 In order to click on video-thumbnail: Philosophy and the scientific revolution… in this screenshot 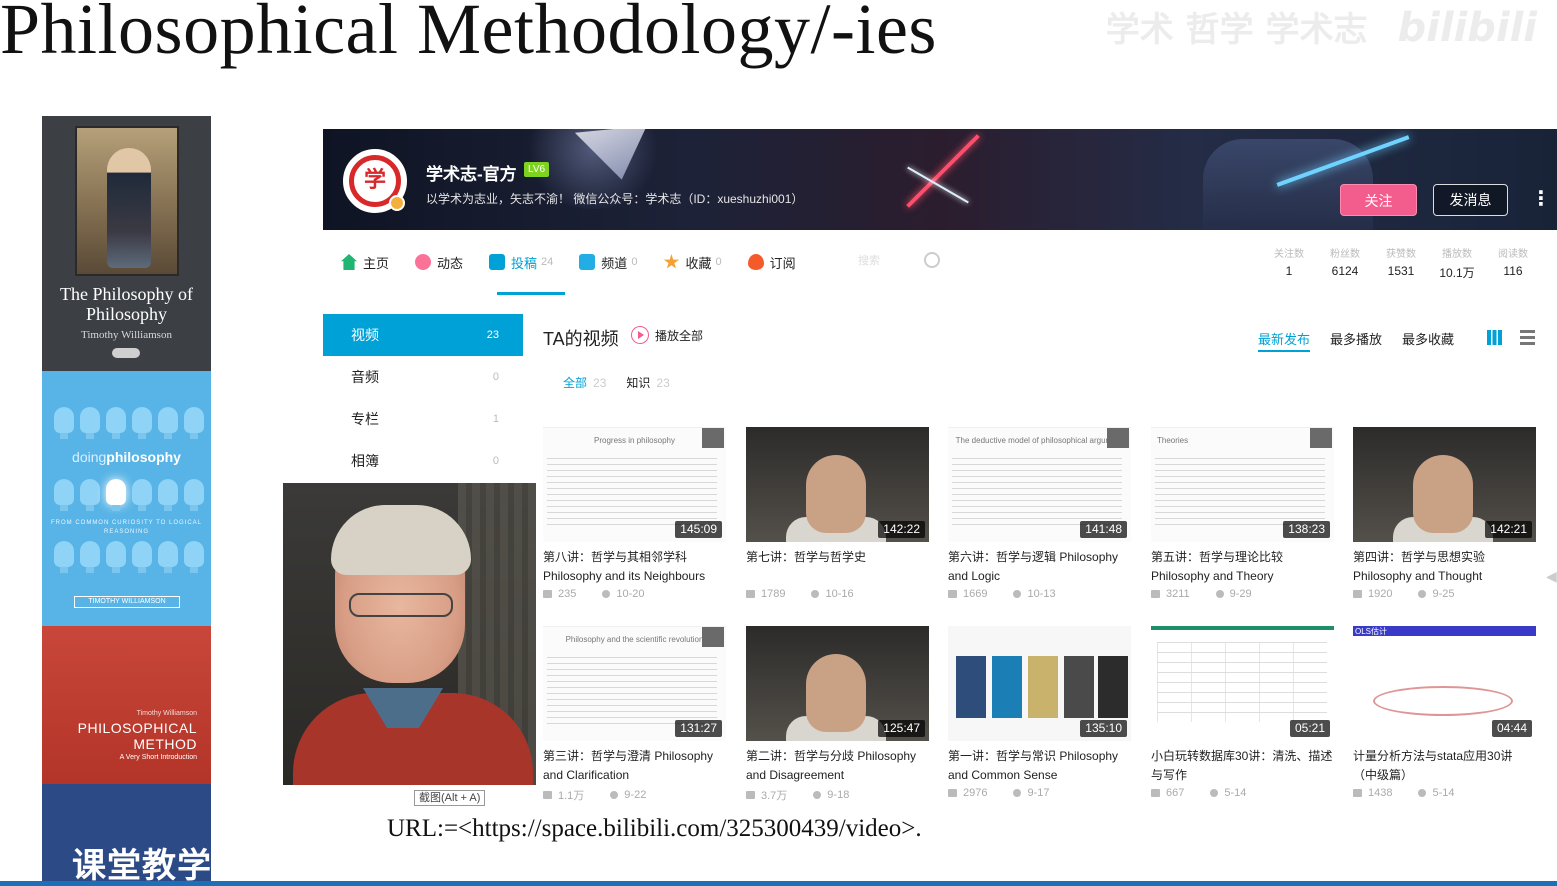, I will do `click(634, 683)`.